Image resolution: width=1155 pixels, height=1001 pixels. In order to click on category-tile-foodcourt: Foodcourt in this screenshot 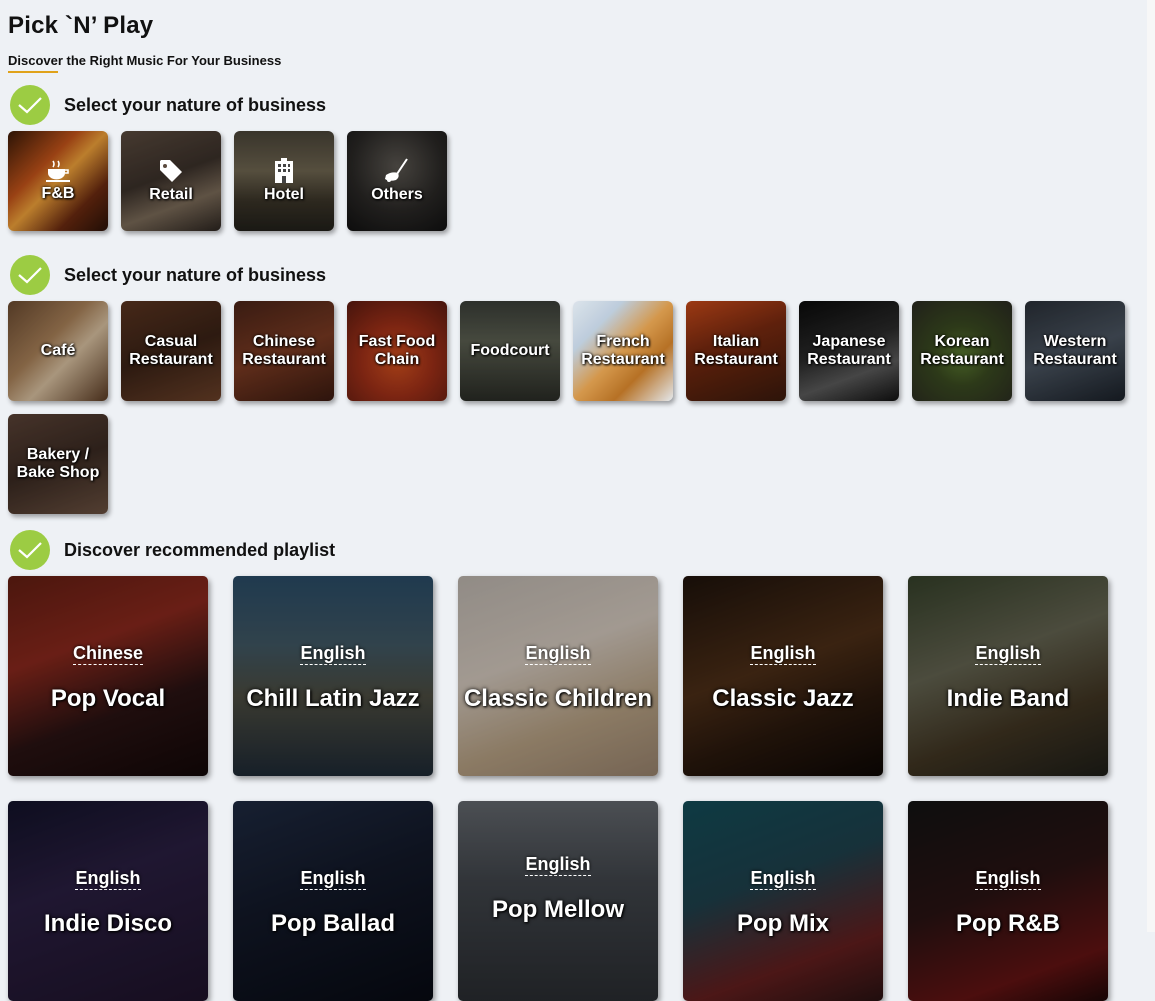, I will do `click(510, 351)`.